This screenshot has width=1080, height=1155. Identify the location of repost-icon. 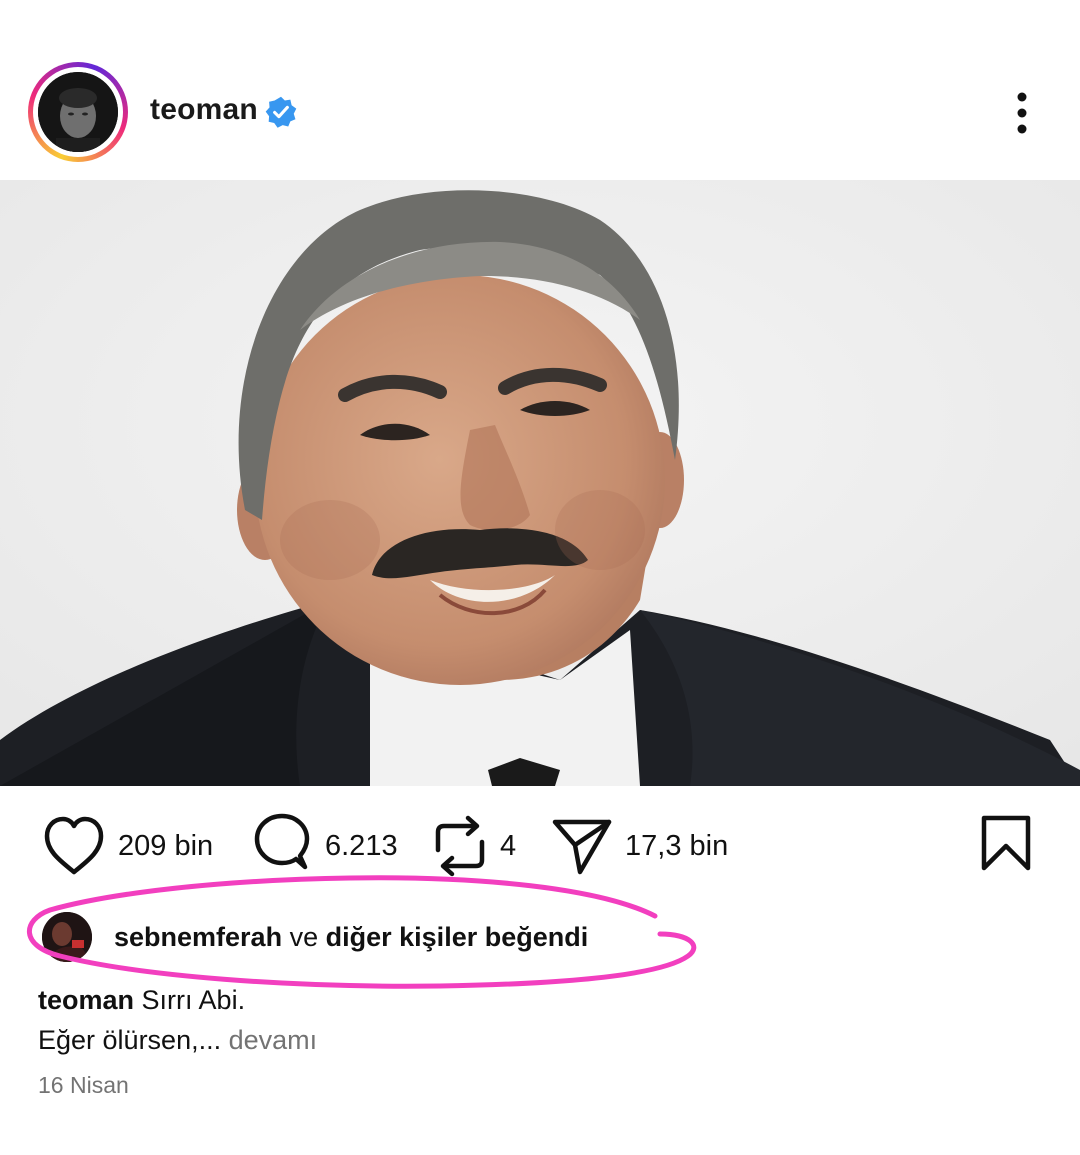
(460, 846).